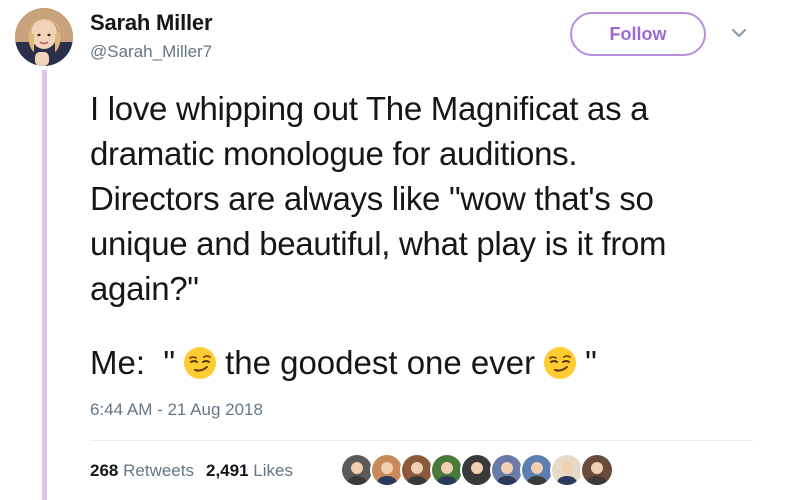  Describe the element at coordinates (273, 470) in the screenshot. I see `likes-label: Likes` at that location.